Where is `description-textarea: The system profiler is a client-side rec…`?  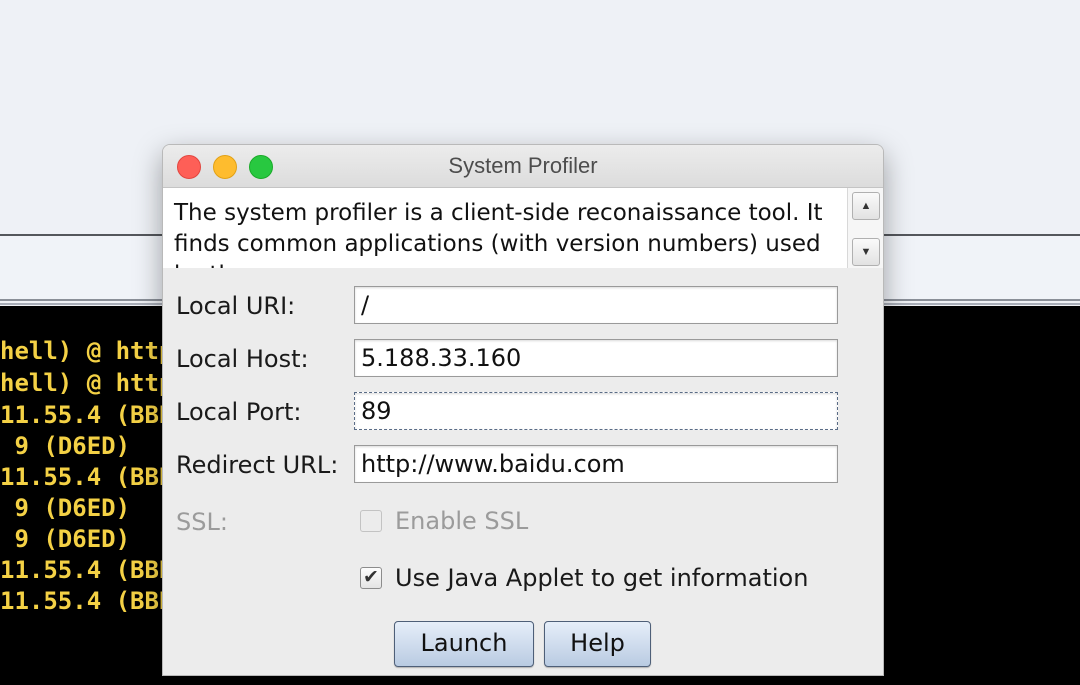
description-textarea: The system profiler is a client-side rec… is located at coordinates (505, 228).